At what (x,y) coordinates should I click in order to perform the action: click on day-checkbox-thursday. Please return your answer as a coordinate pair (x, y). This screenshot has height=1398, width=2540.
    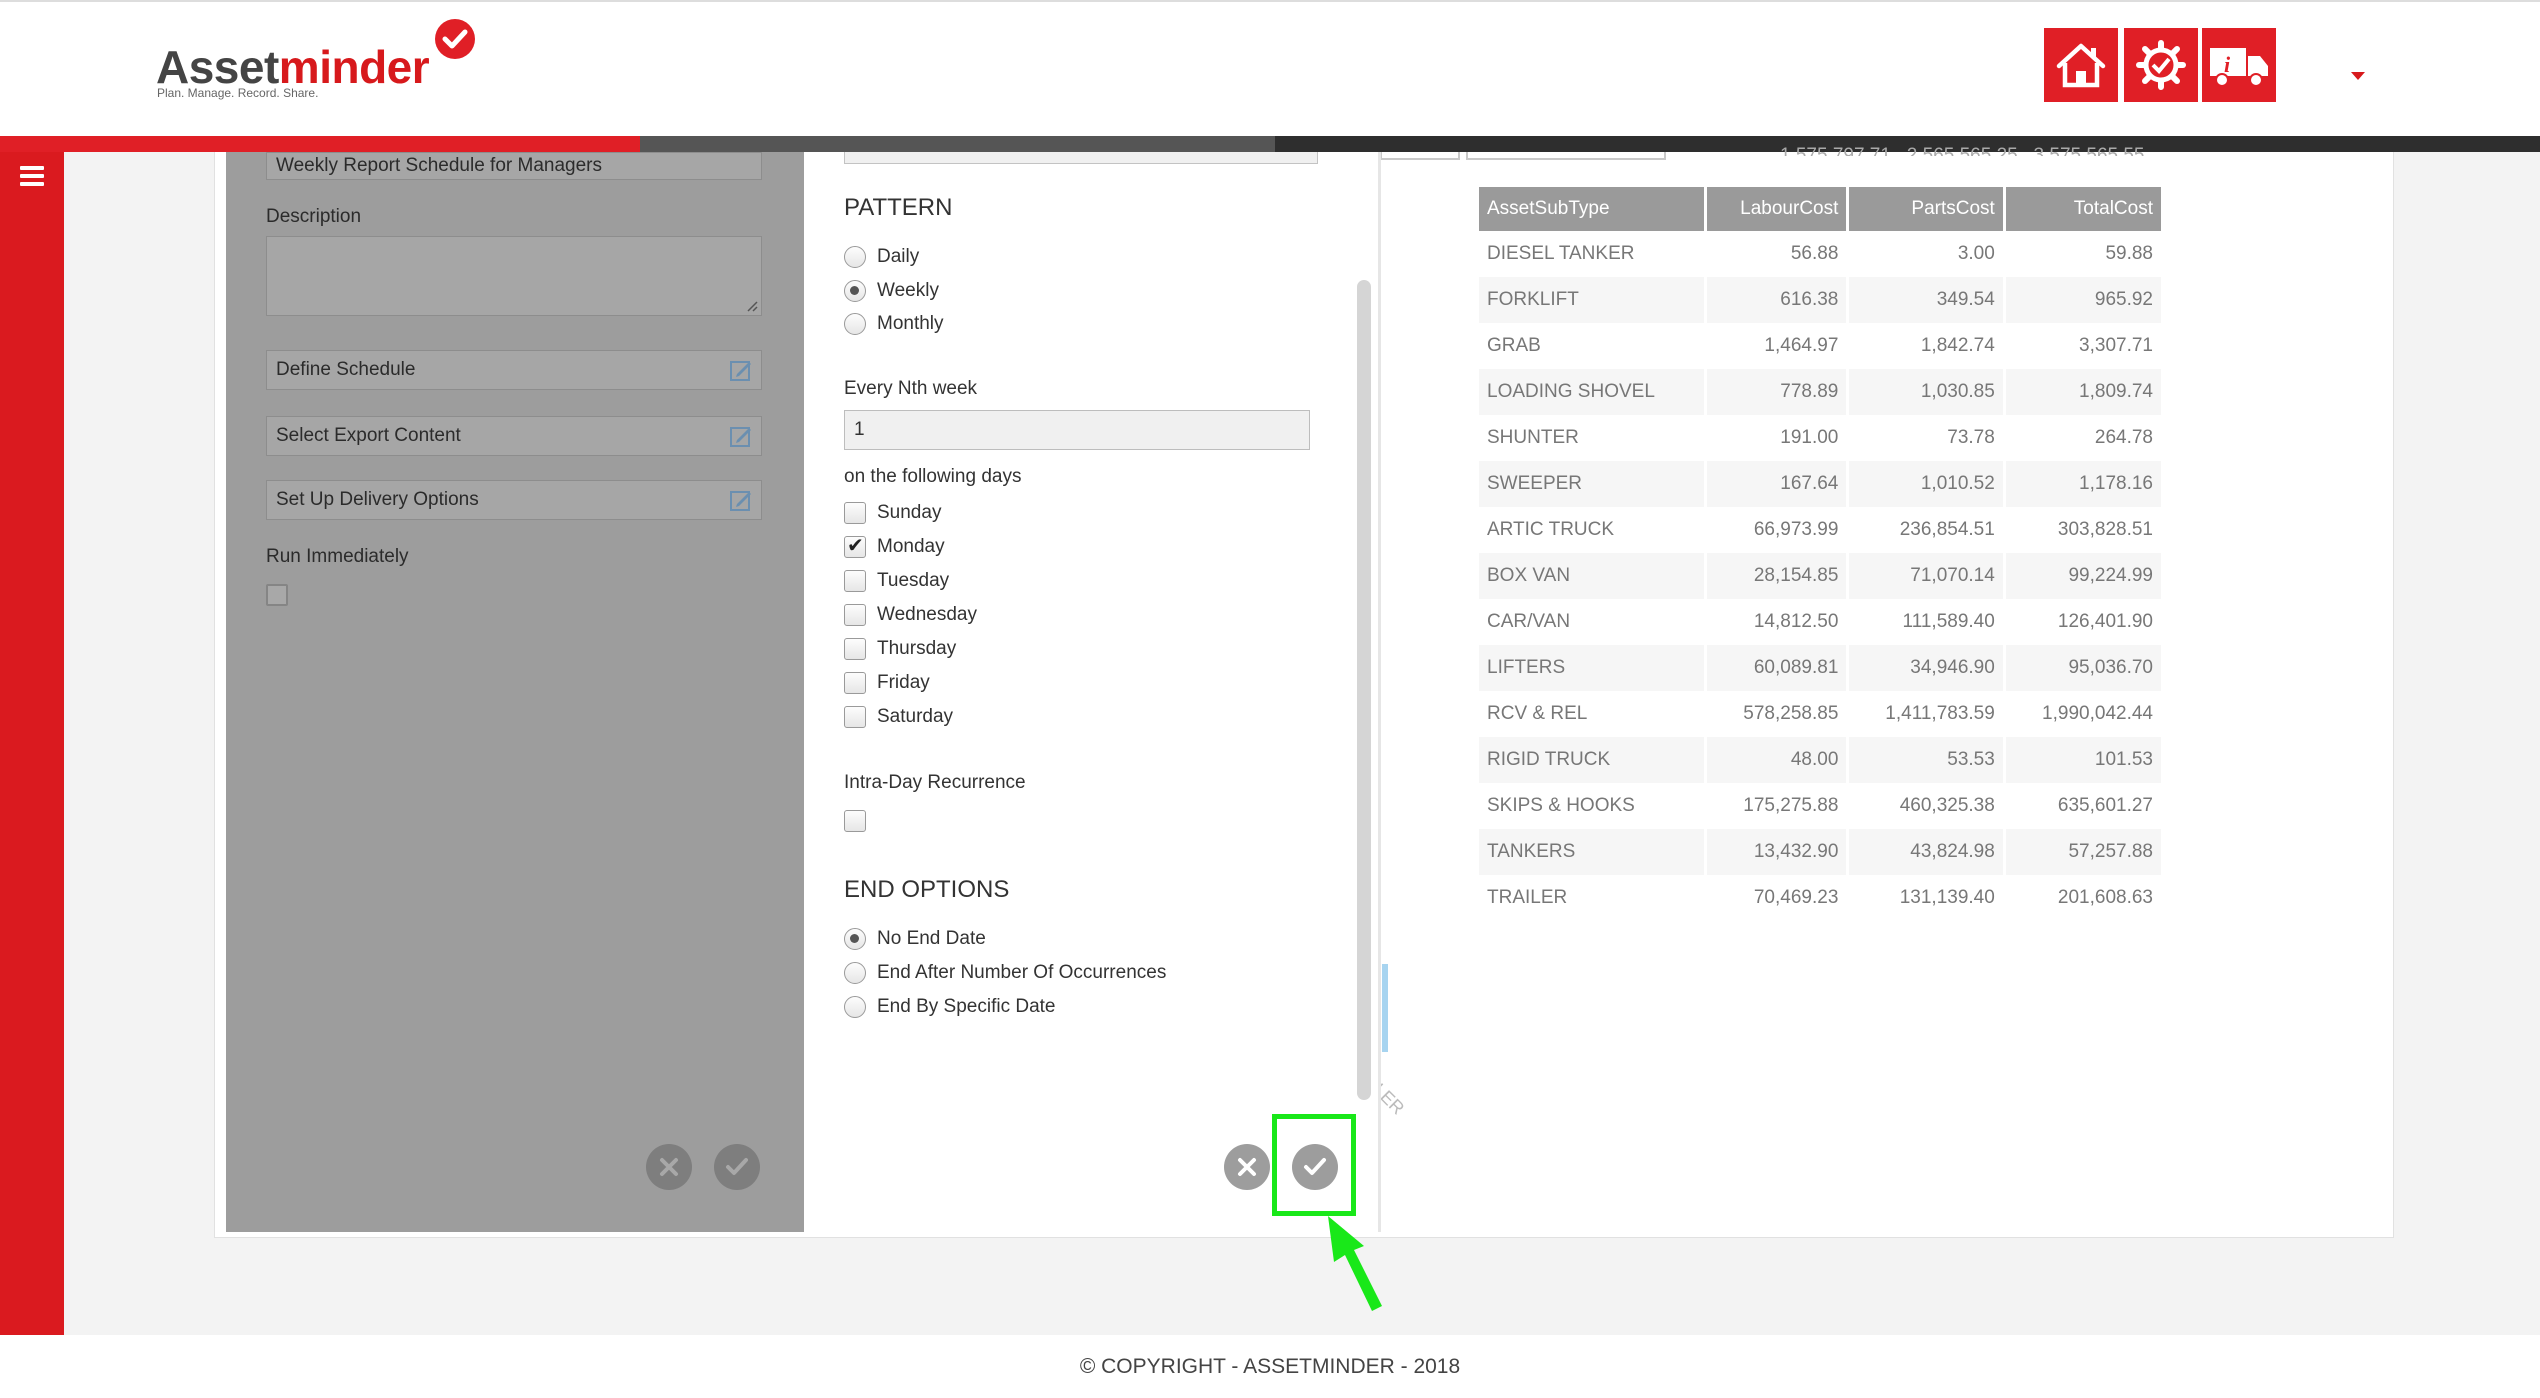
    Looking at the image, I should click on (855, 649).